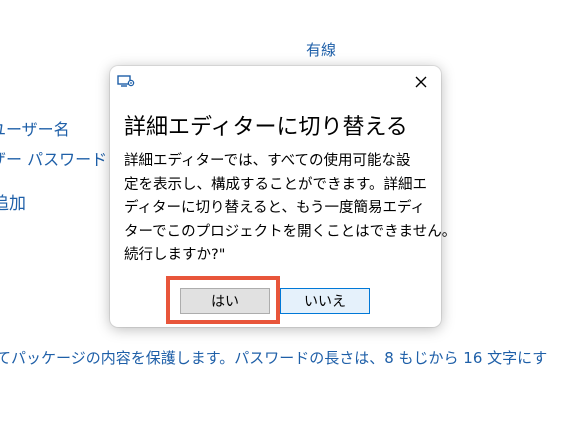  What do you see at coordinates (175, 255) in the screenshot?
I see `dialog-message-line: 続行しますか?"` at bounding box center [175, 255].